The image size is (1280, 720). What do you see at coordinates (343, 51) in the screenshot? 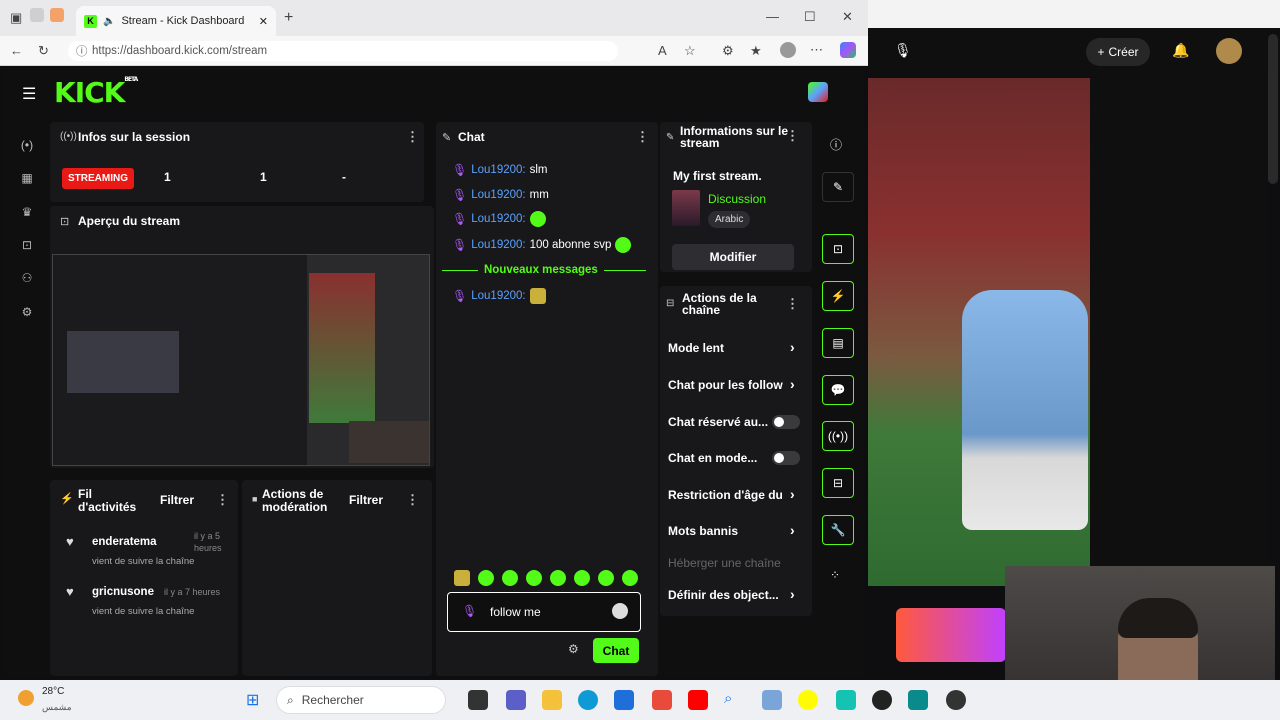
I see `url-input: ⓘ https://dashboard.kick.com/stream` at bounding box center [343, 51].